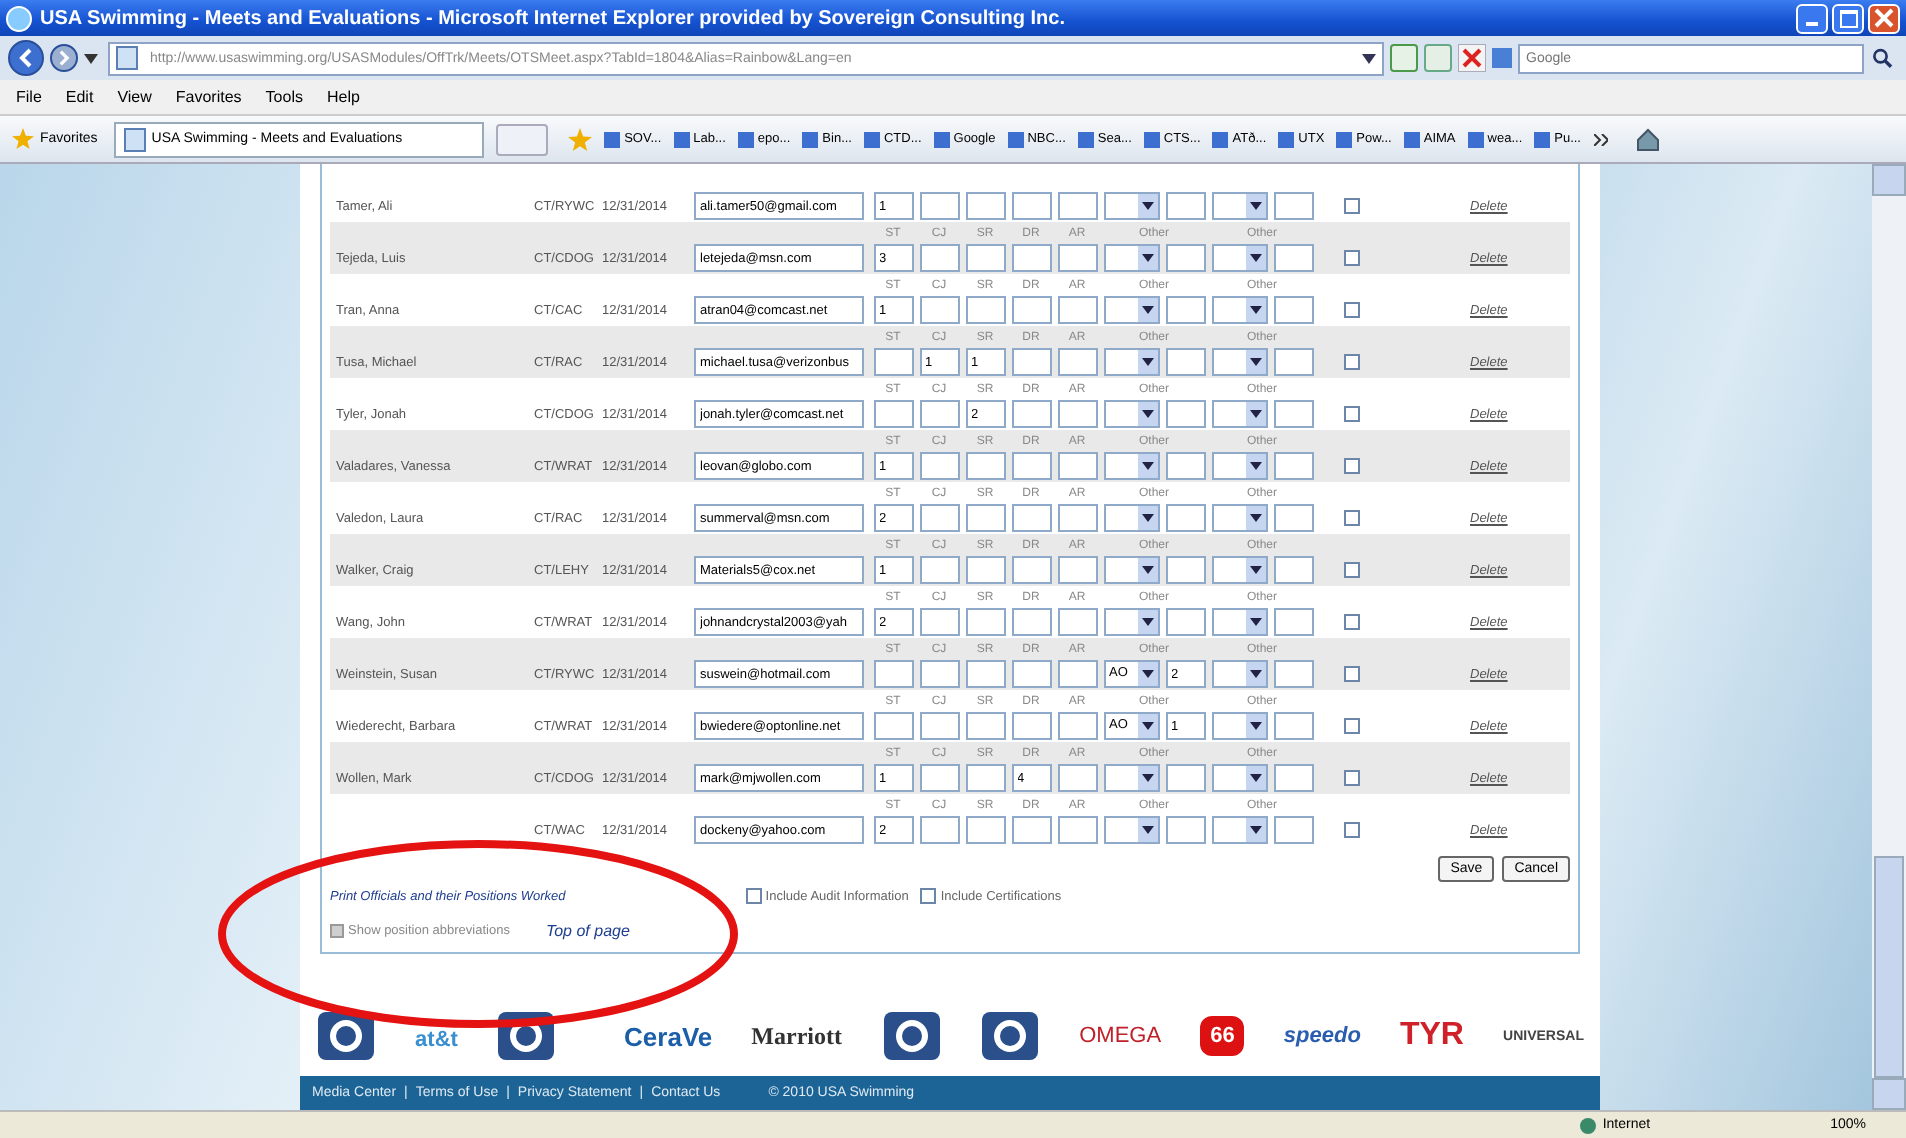 This screenshot has height=1138, width=1906. I want to click on sponsor-logo: TYR, so click(1431, 1036).